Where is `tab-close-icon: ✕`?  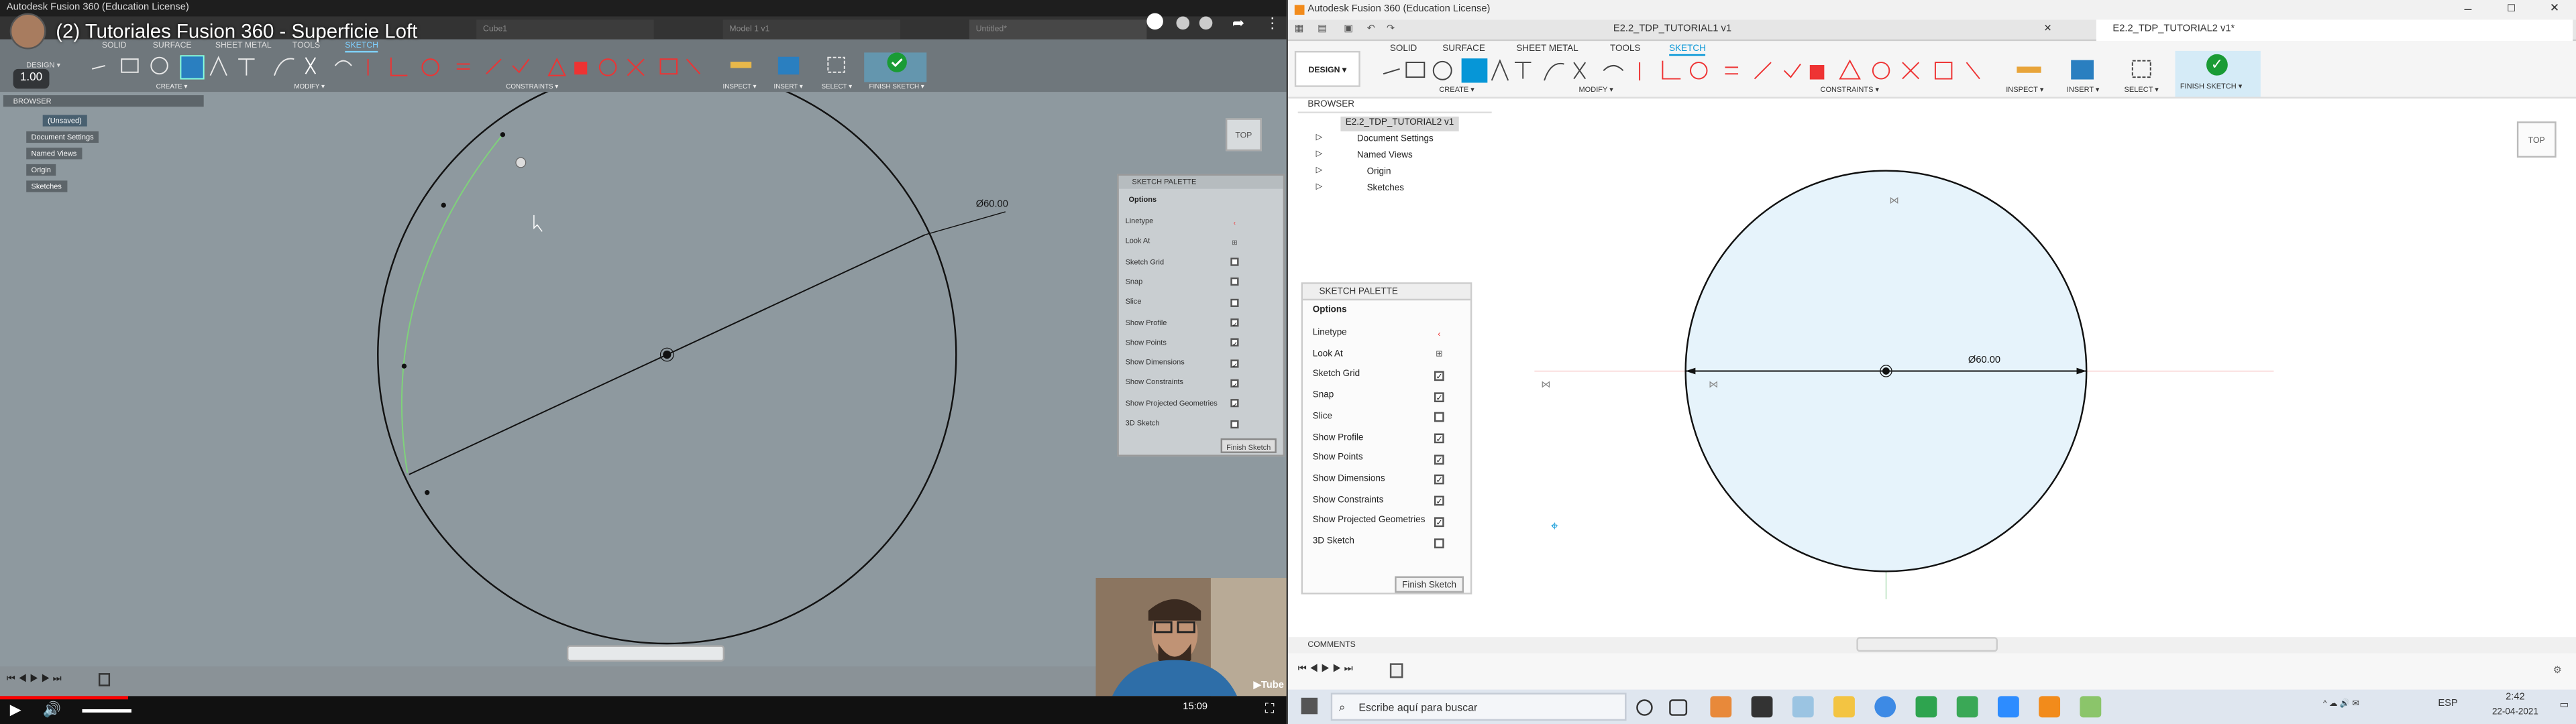
tab-close-icon: ✕ is located at coordinates (2048, 30).